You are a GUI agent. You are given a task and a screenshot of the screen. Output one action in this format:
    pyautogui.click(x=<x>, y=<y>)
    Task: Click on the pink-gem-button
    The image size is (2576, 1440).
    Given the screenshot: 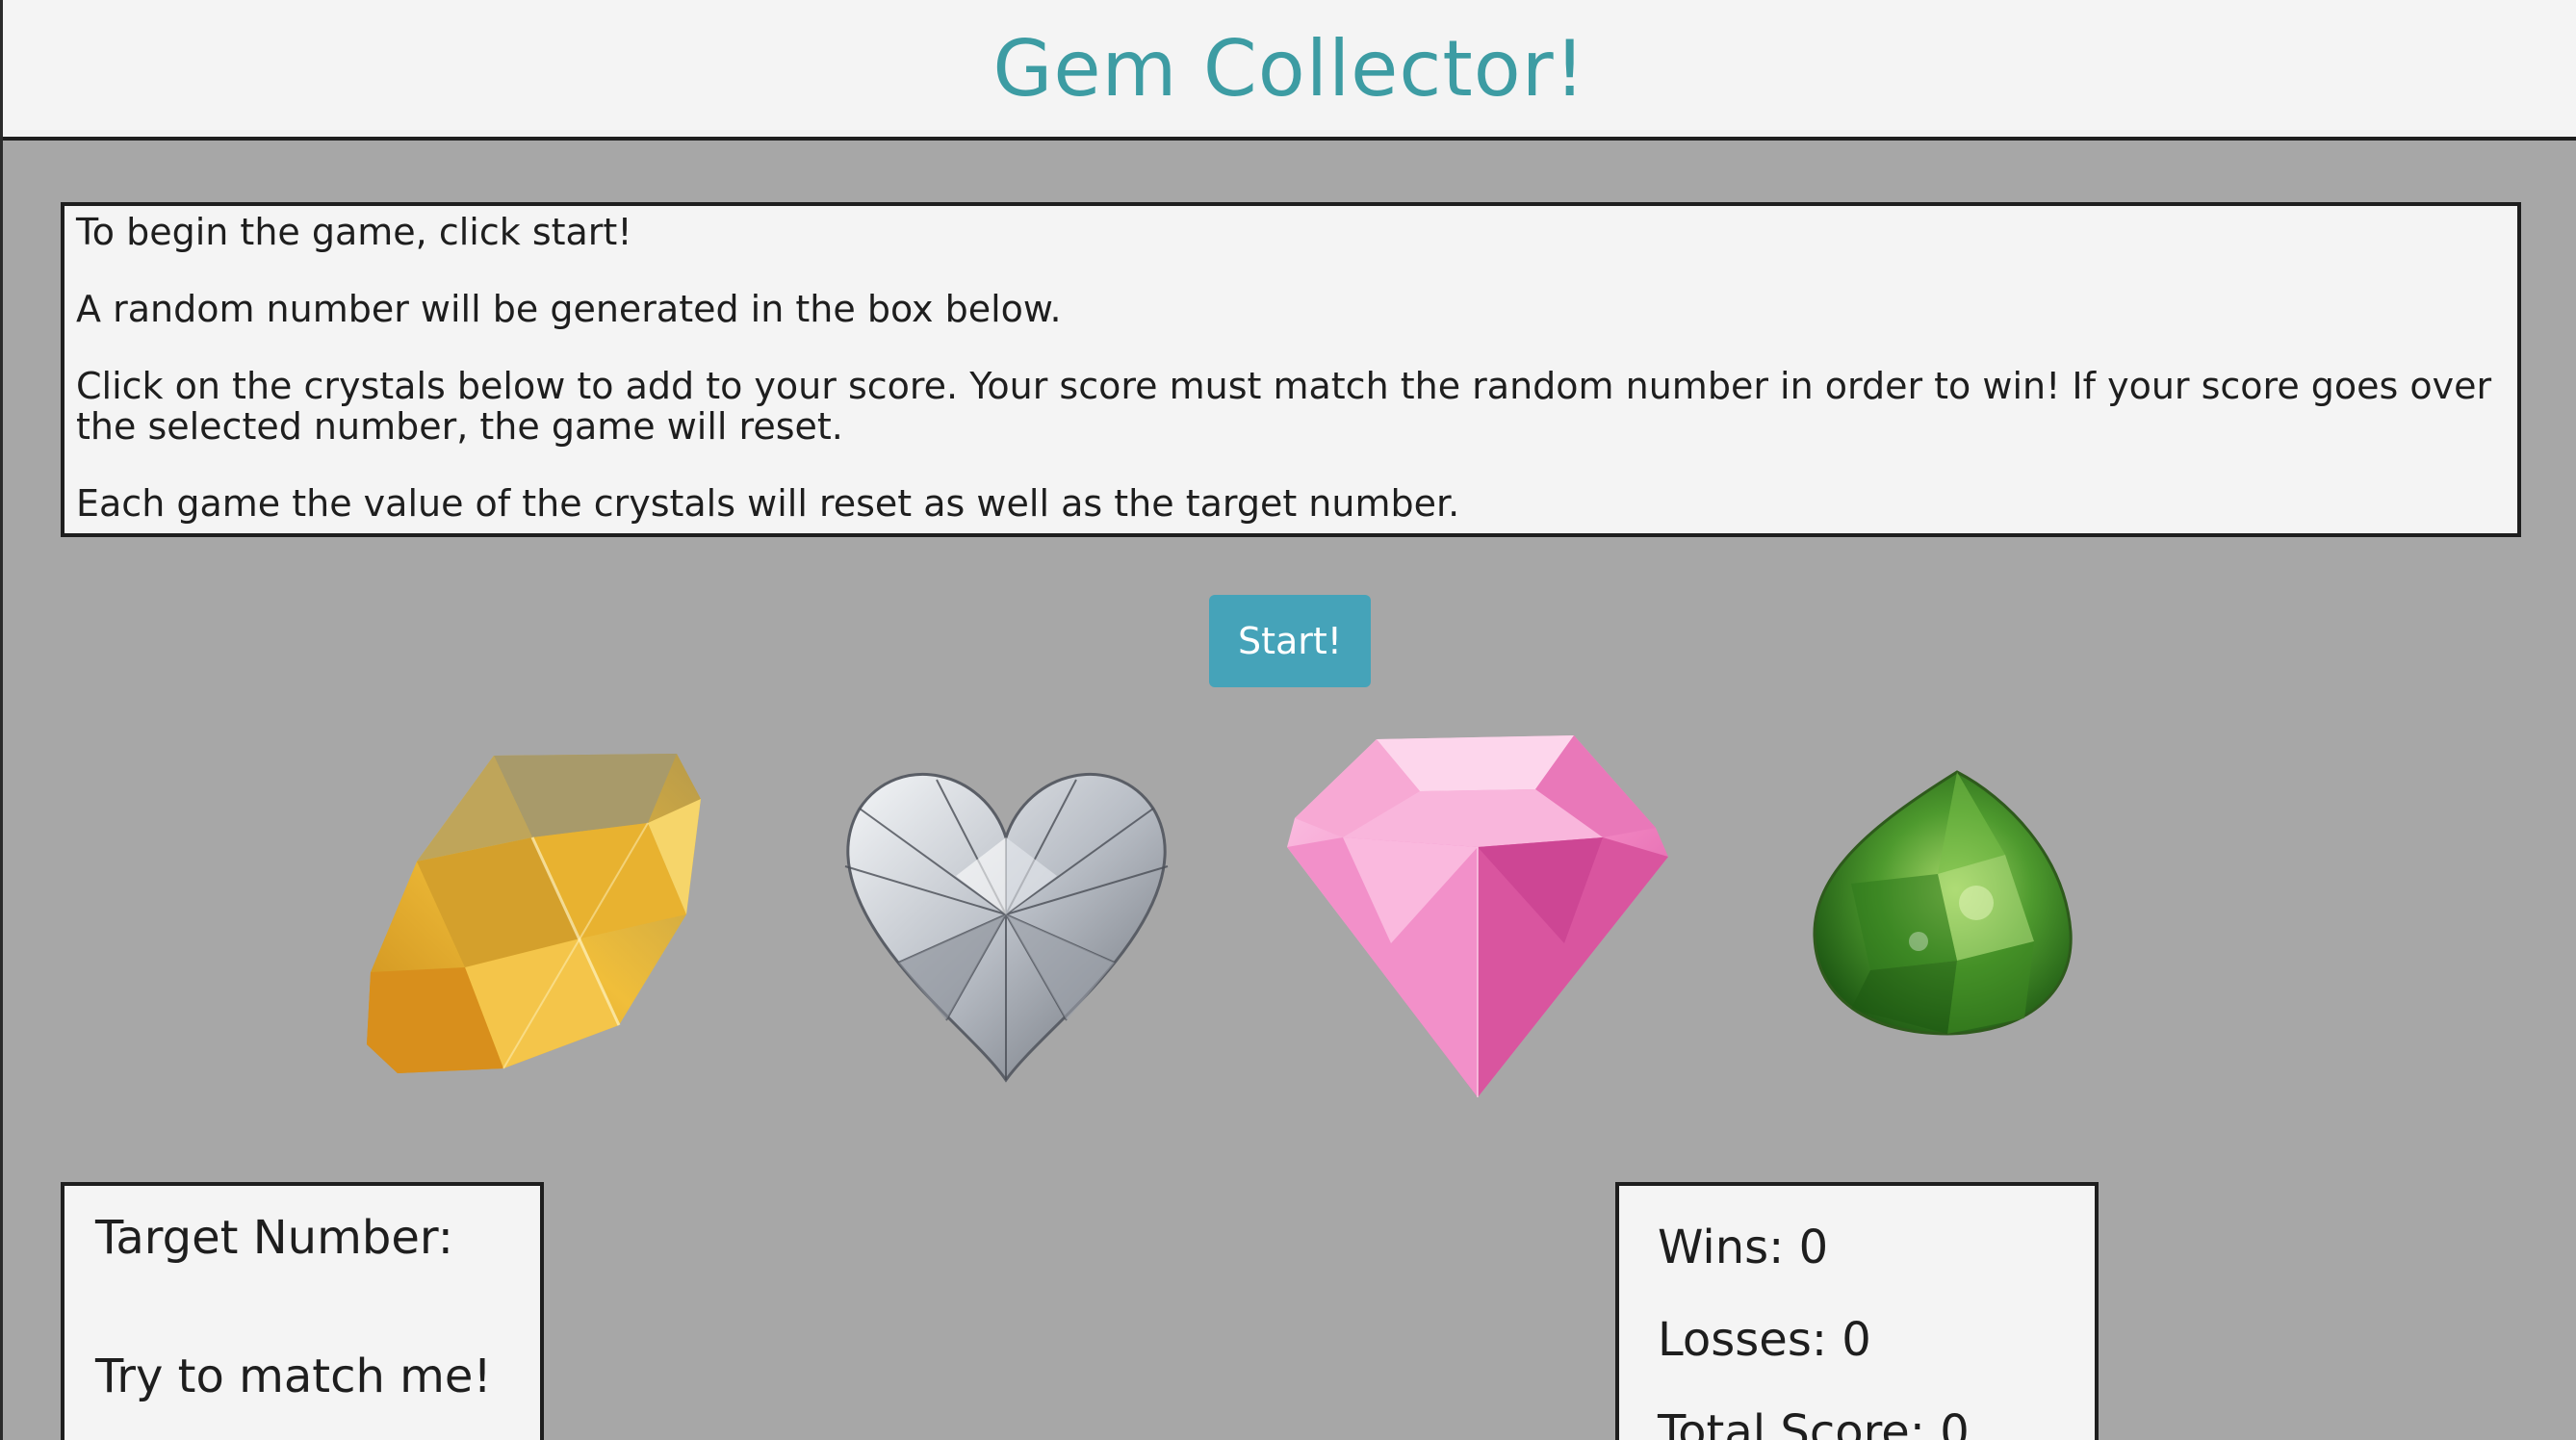 What is the action you would take?
    pyautogui.click(x=1477, y=915)
    